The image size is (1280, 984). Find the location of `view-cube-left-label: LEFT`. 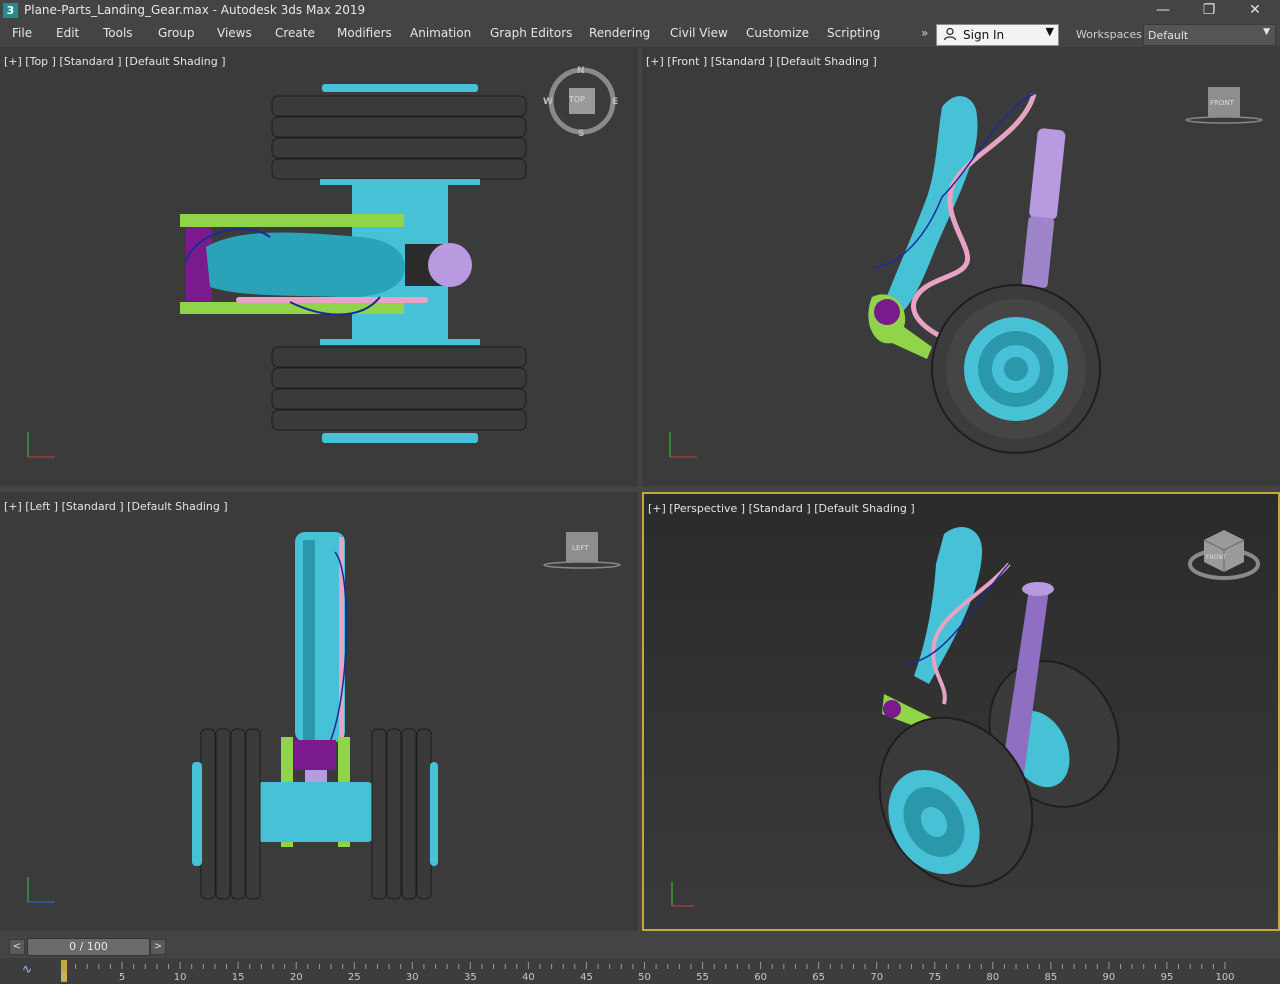

view-cube-left-label: LEFT is located at coordinates (580, 548).